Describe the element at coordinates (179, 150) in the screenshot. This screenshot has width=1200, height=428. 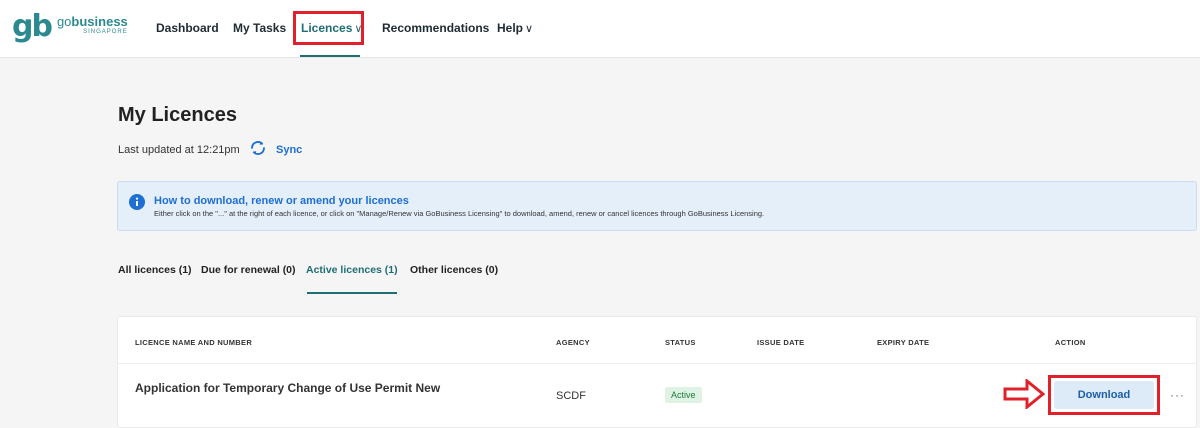
I see `last-updated-text: Last updated at 12:21pm` at that location.